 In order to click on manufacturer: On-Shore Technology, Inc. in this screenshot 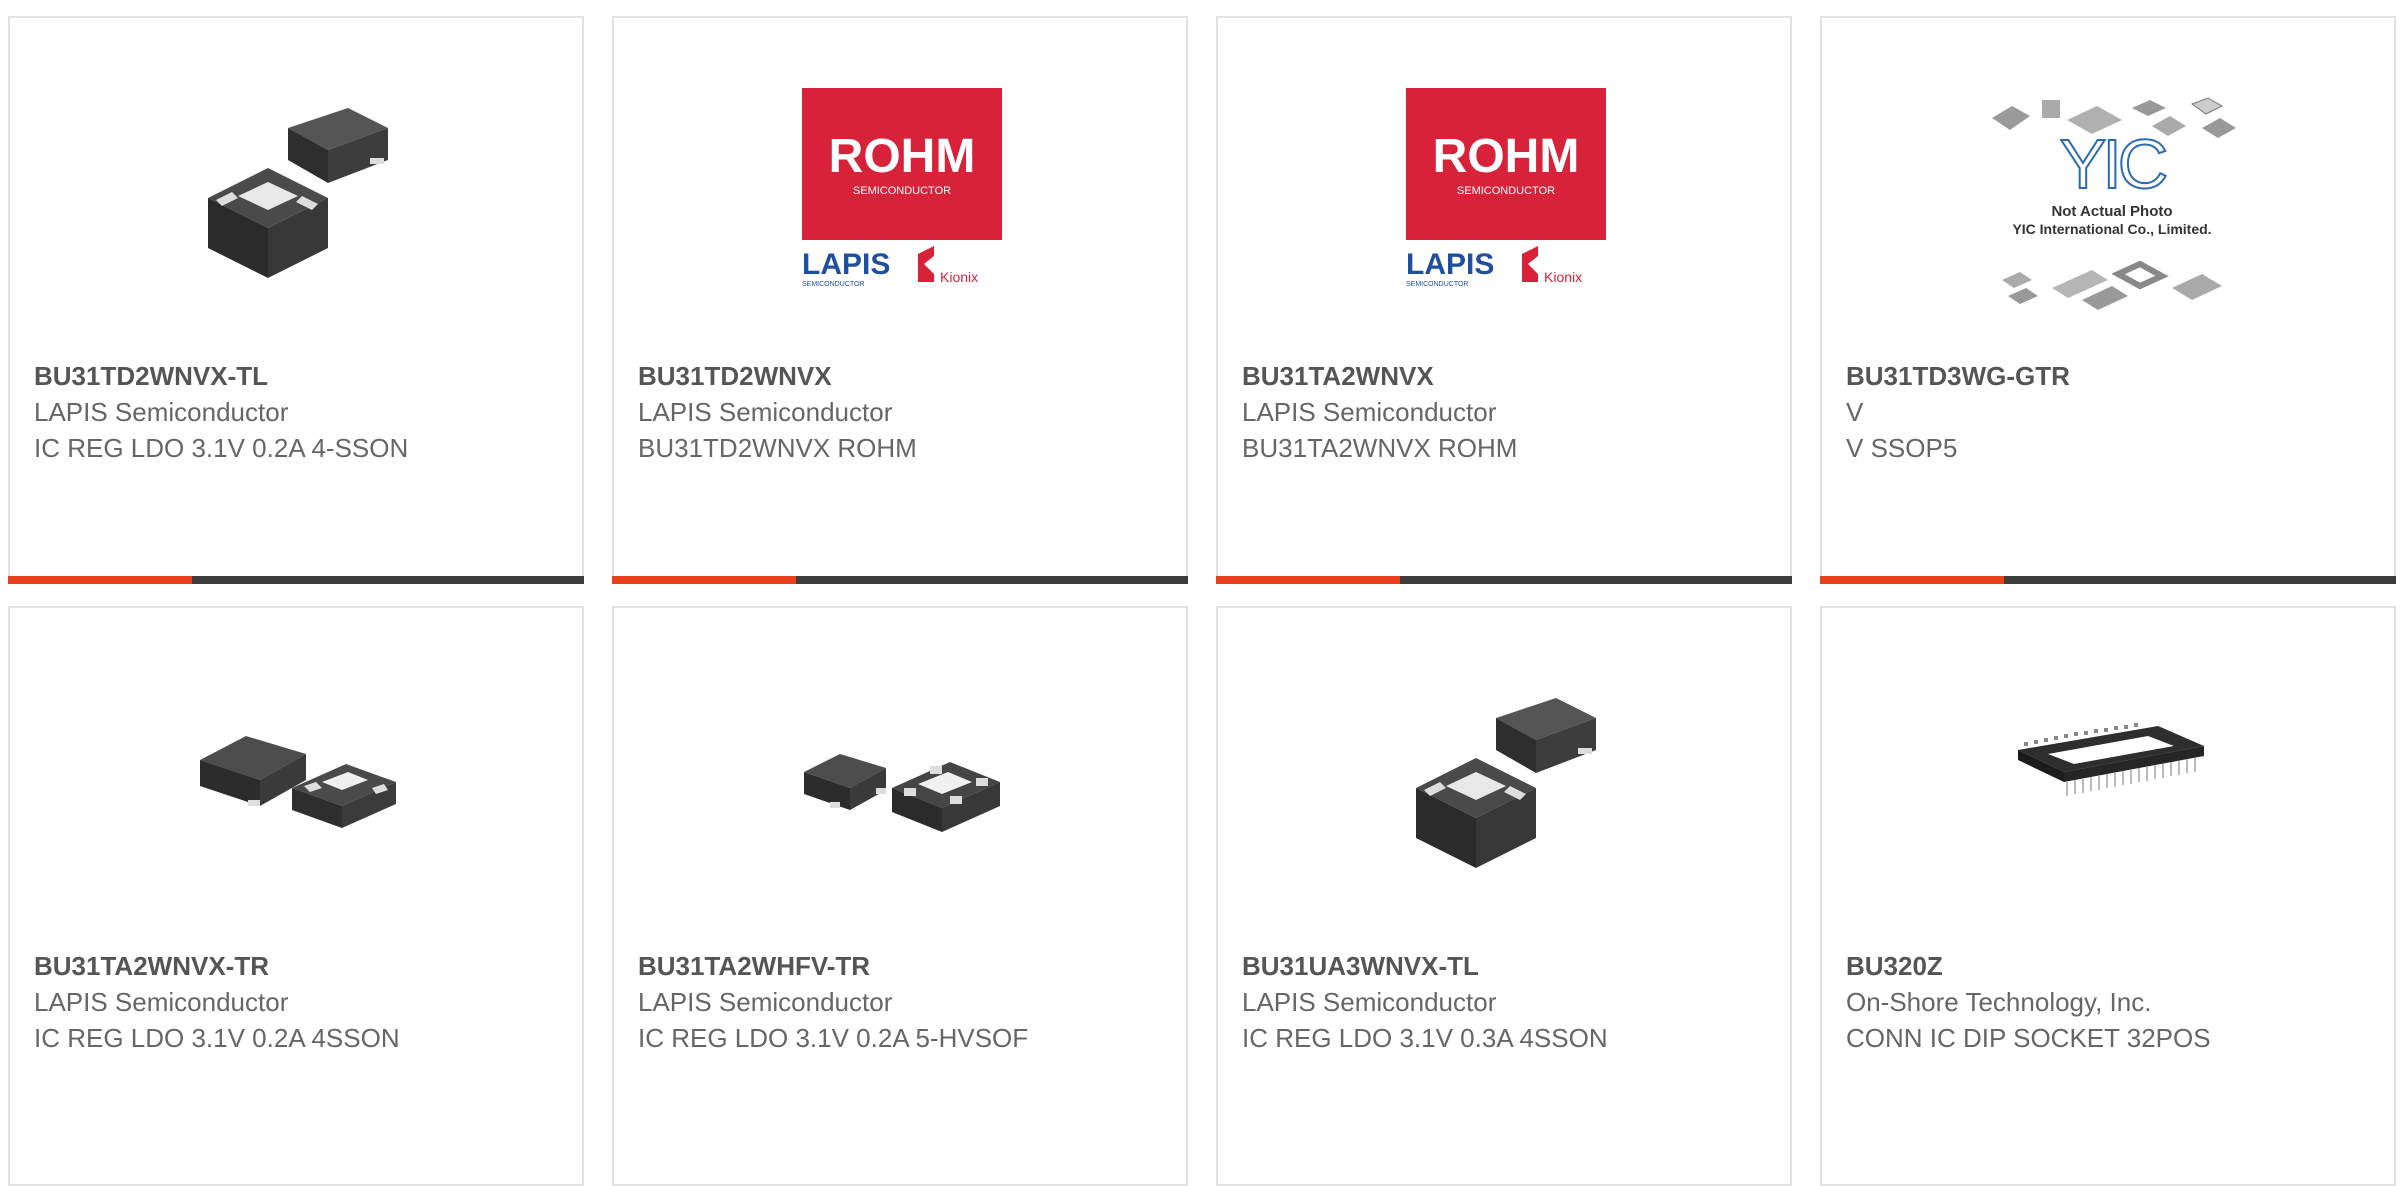, I will do `click(1999, 1002)`.